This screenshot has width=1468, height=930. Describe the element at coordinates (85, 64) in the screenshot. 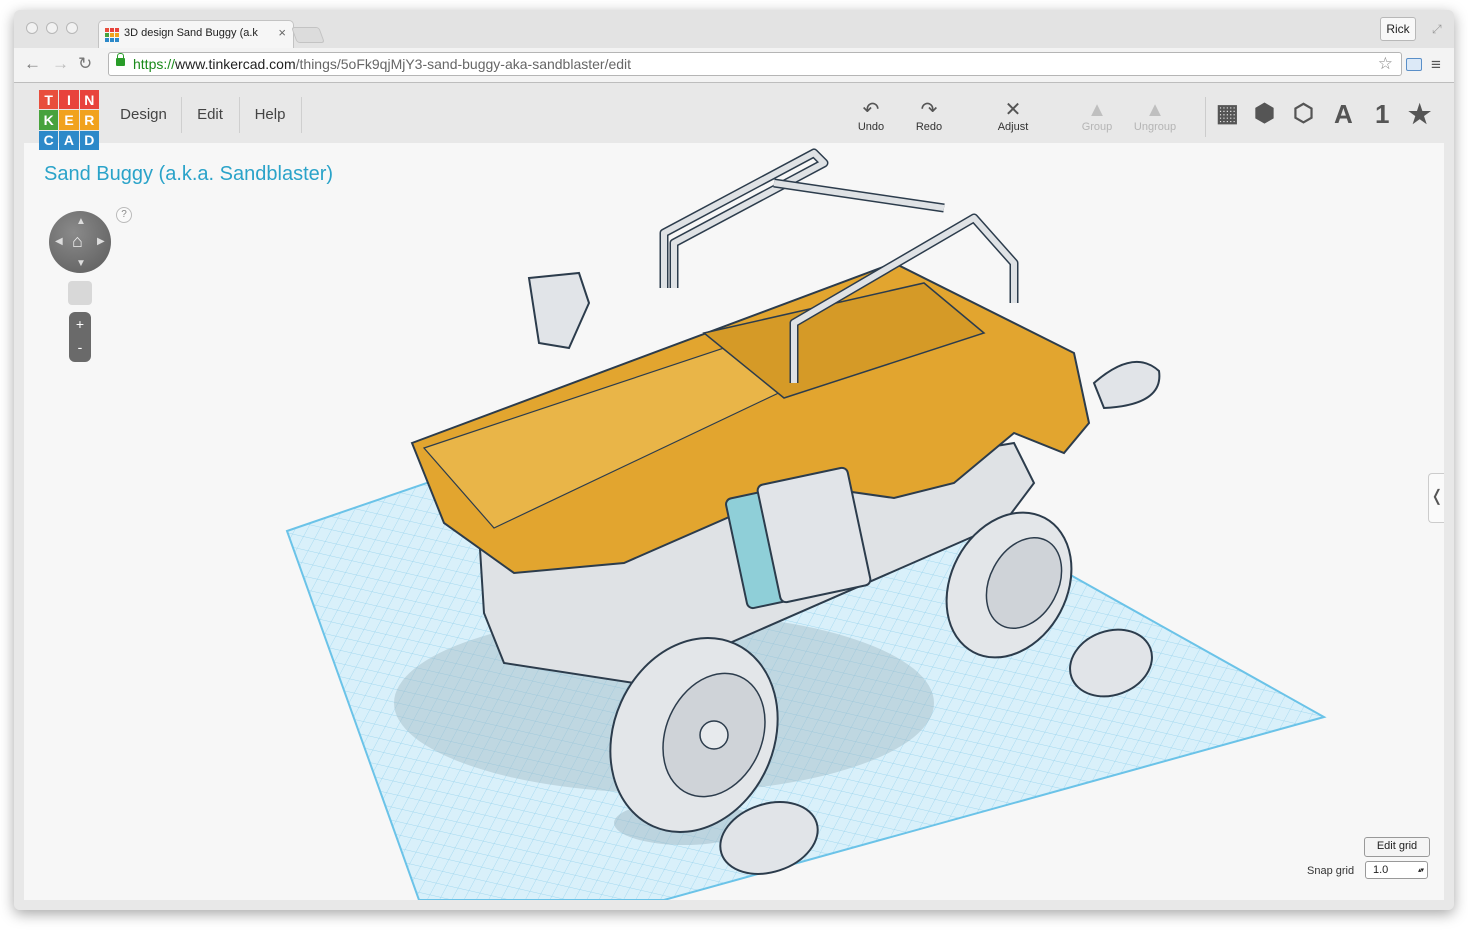

I see `reload-icon: ↻` at that location.